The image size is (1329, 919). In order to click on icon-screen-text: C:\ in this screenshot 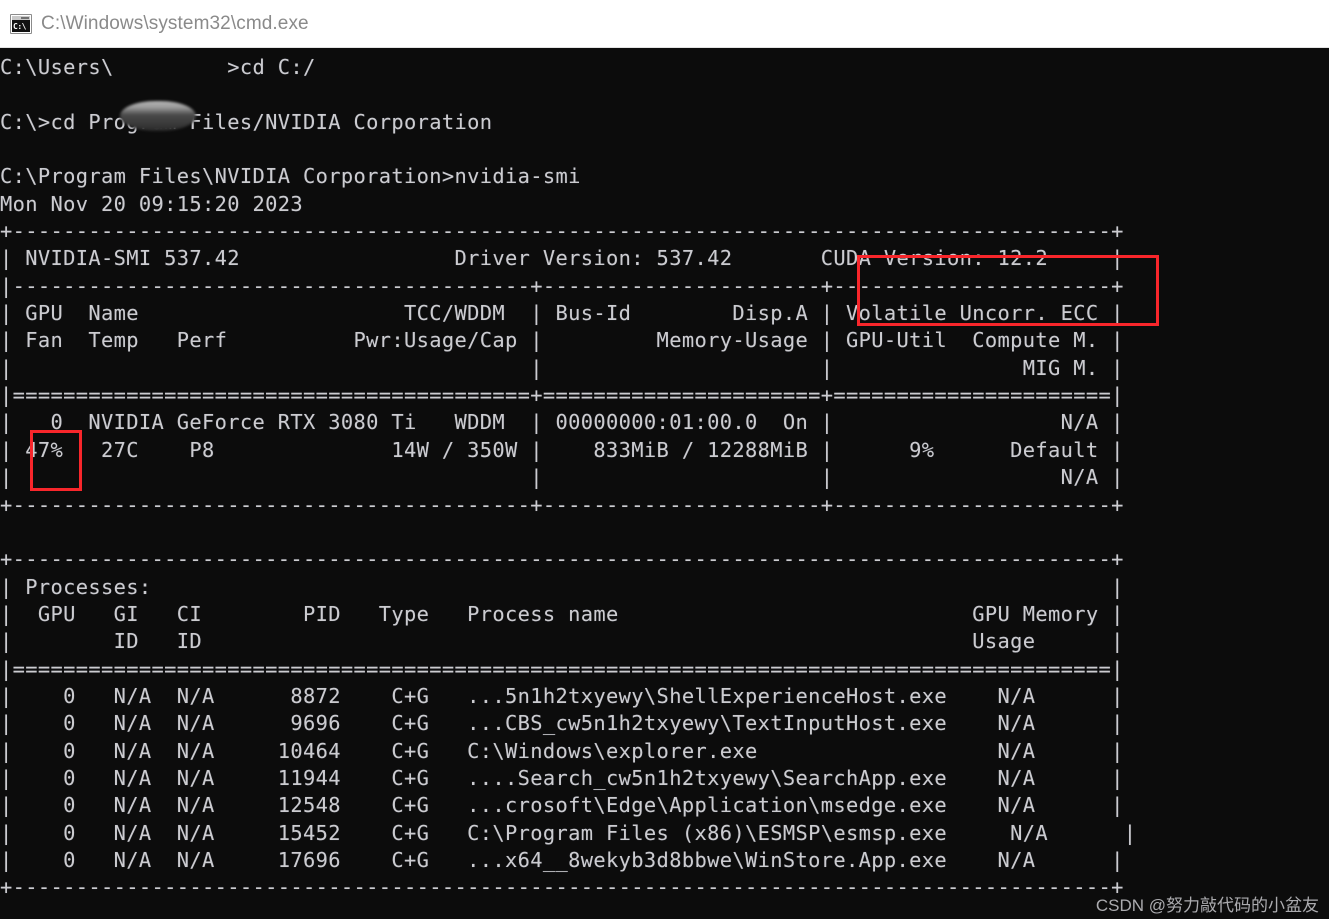, I will do `click(21, 25)`.